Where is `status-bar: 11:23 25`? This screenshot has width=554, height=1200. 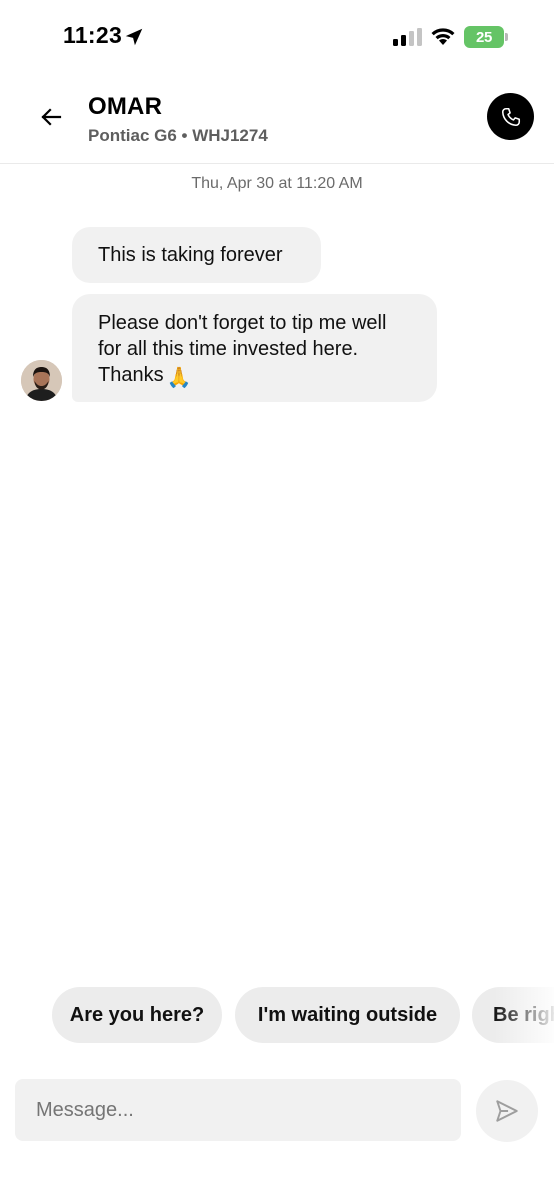
status-bar: 11:23 25 is located at coordinates (277, 38).